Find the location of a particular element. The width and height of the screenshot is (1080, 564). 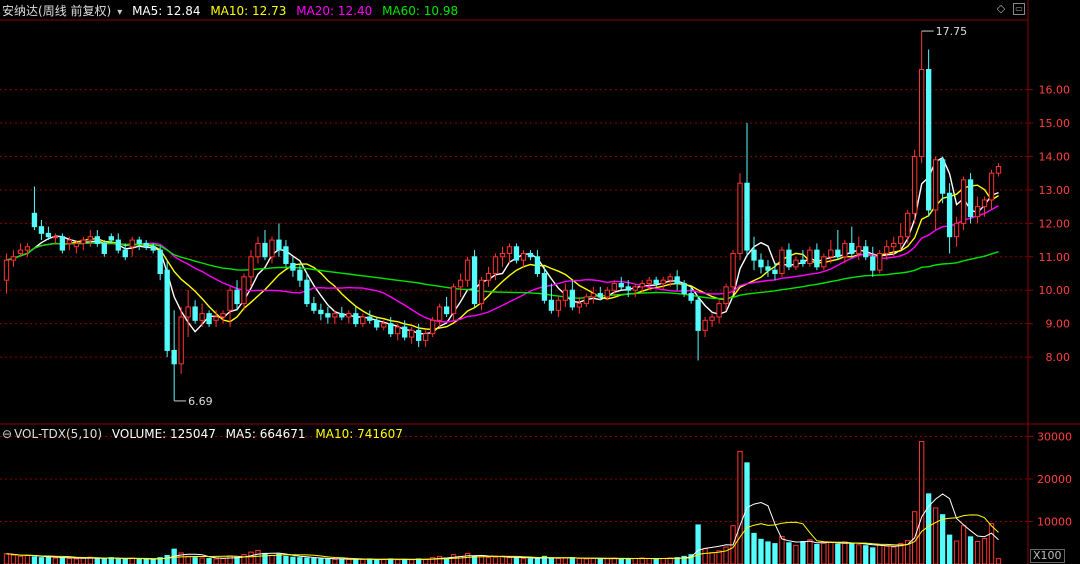

price-tick-label: 13.00 is located at coordinates (1055, 190).